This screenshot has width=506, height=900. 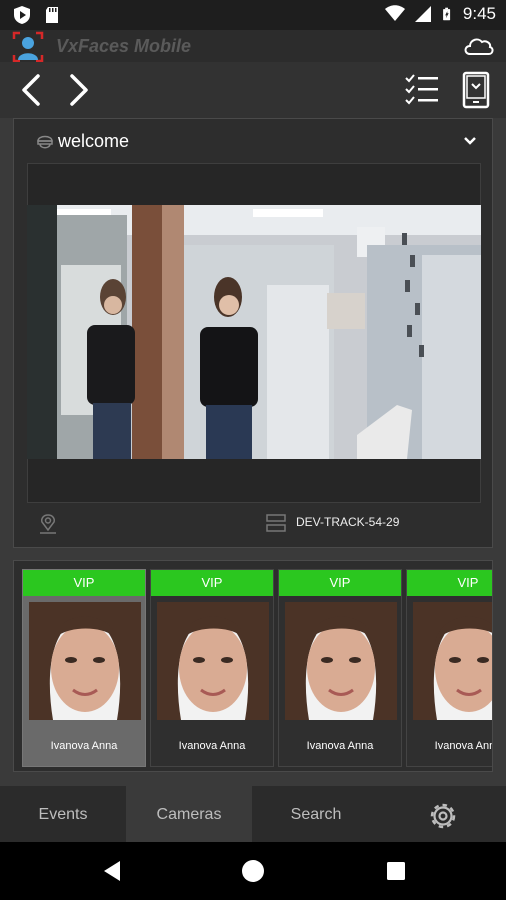 What do you see at coordinates (189, 814) in the screenshot?
I see `tab-cameras: Cameras` at bounding box center [189, 814].